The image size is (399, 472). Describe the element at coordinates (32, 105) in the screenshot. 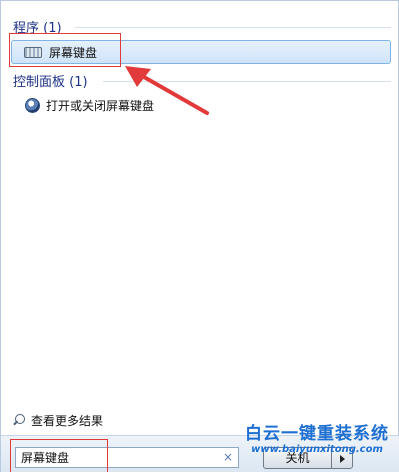

I see `accessibility-icon` at that location.